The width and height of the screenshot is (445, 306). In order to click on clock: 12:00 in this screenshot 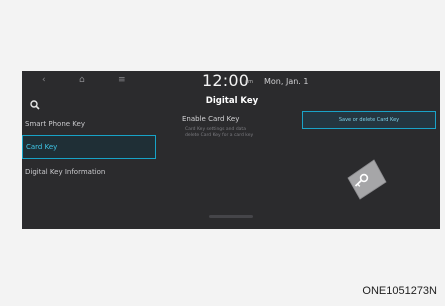, I will do `click(226, 80)`.